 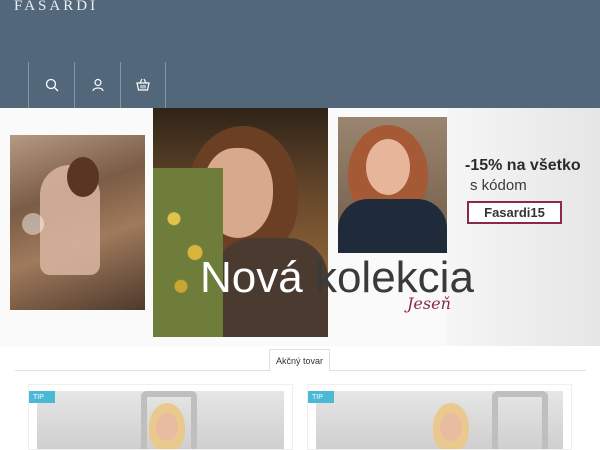 I want to click on model-body, so click(x=392, y=226).